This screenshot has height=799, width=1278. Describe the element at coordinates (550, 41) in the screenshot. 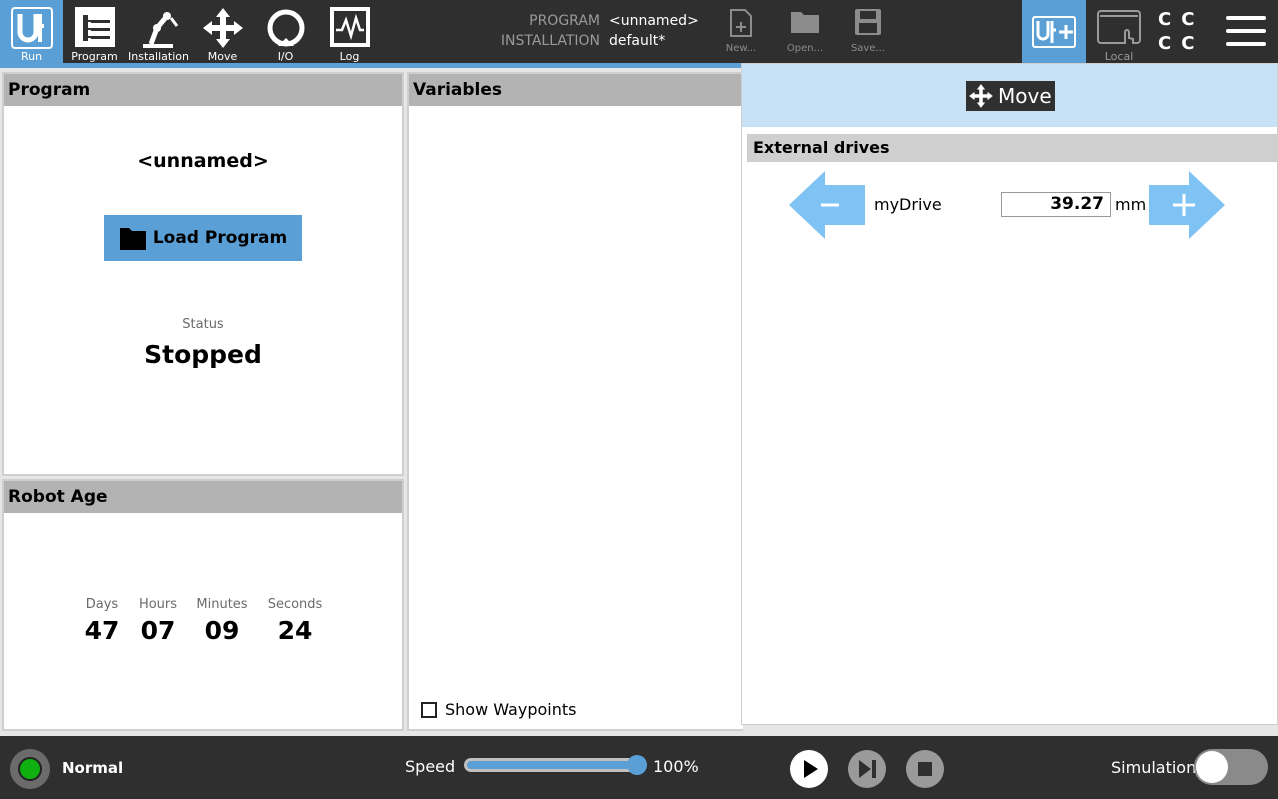

I see `installation-key: INSTALLATION` at that location.